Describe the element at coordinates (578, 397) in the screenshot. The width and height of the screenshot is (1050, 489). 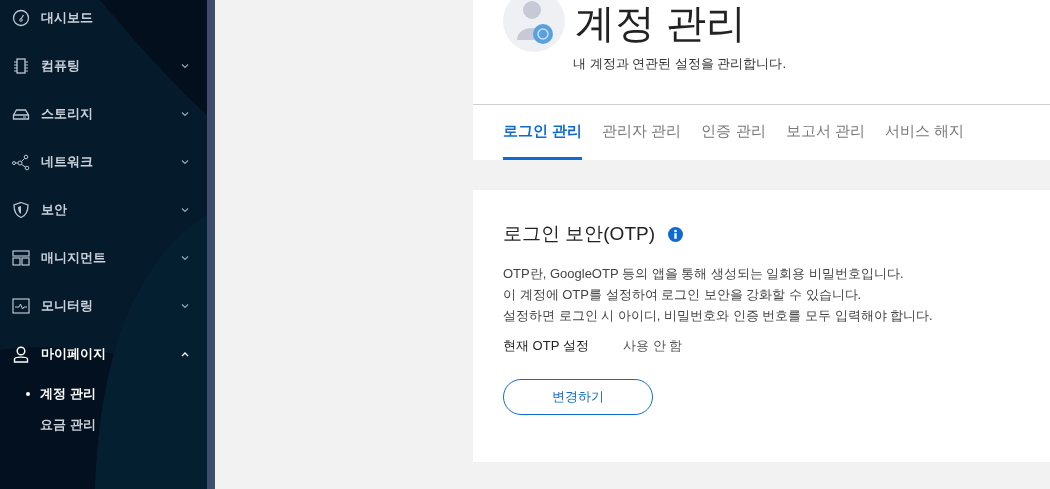
I see `change-button: 변경하기` at that location.